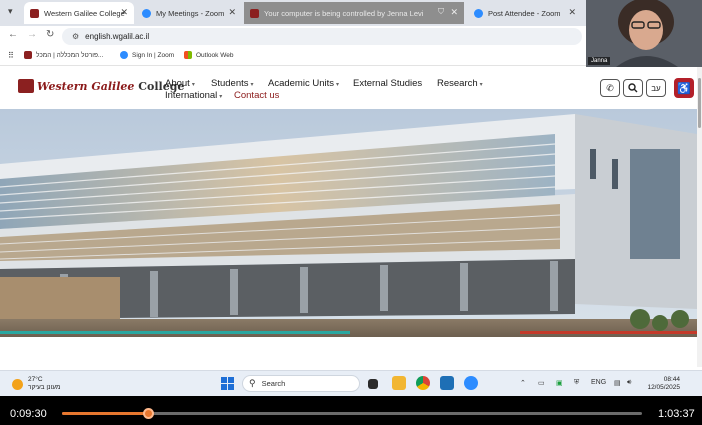 This screenshot has width=702, height=425. What do you see at coordinates (84, 13) in the screenshot?
I see `tab-label: Western Galilee College` at bounding box center [84, 13].